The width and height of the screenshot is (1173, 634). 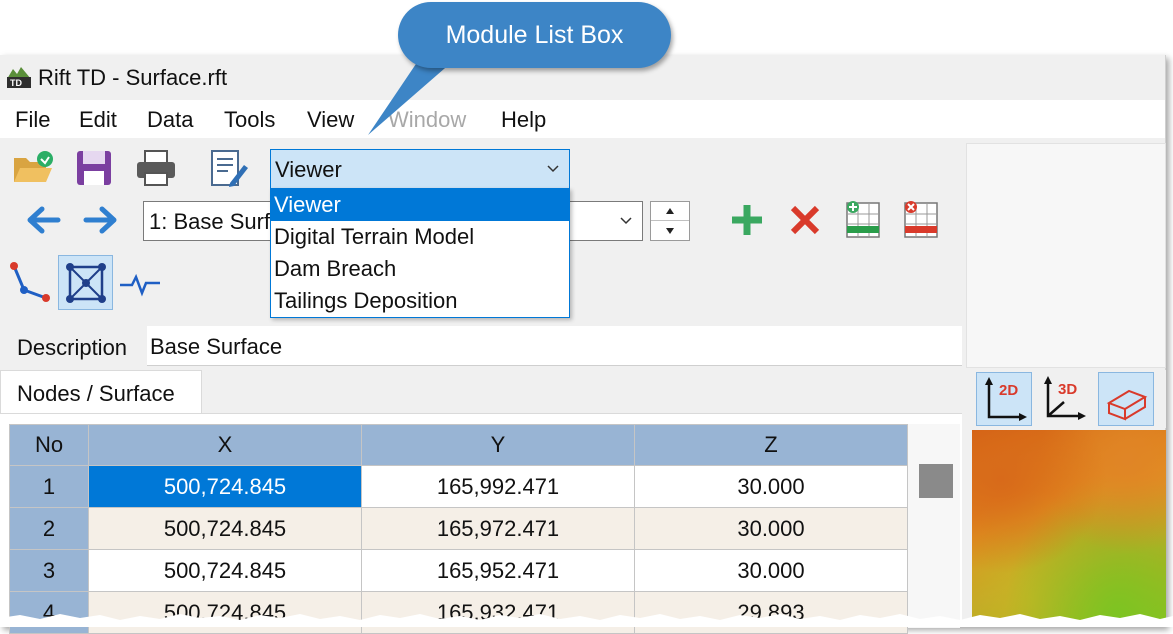 I want to click on svg-text: TD, so click(x=16, y=83).